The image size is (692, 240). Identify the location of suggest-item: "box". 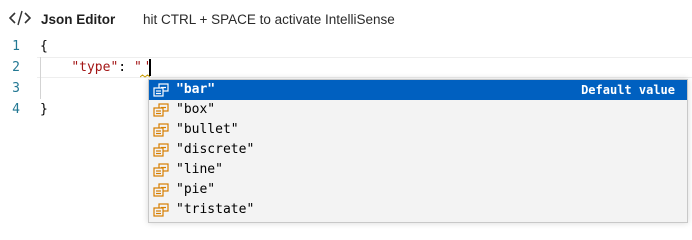
(418, 110).